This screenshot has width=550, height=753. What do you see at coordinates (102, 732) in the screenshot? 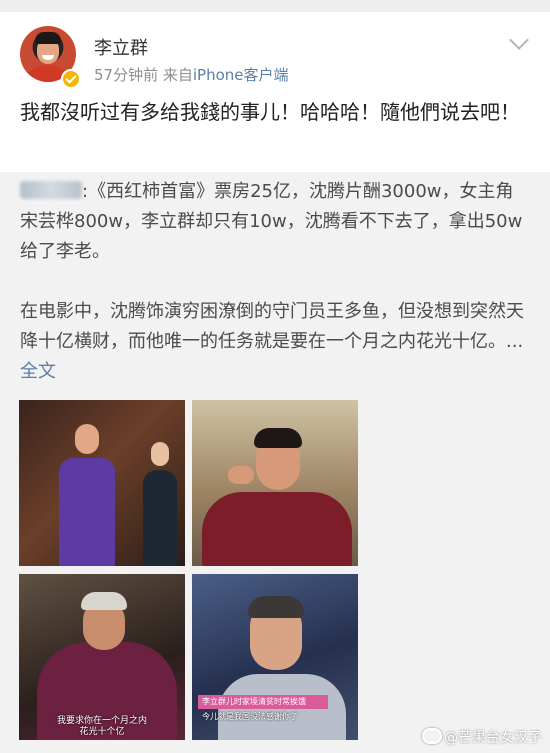
I see `photo-3-subtitle-line2: 花光十个亿` at bounding box center [102, 732].